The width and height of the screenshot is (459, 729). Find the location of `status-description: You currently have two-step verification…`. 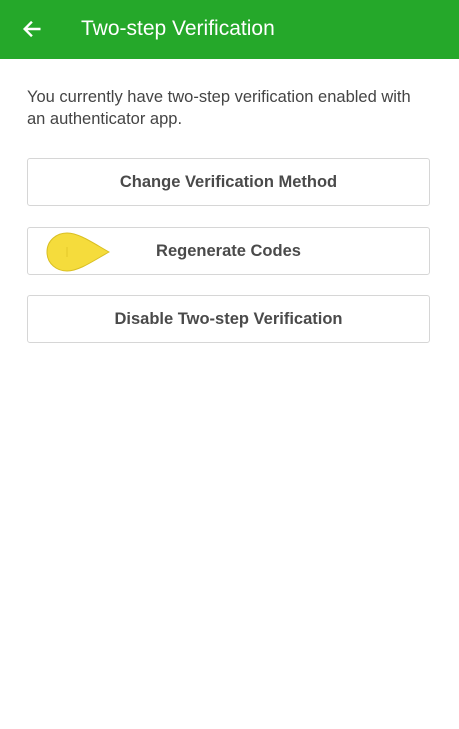

status-description: You currently have two-step verification… is located at coordinates (219, 108).